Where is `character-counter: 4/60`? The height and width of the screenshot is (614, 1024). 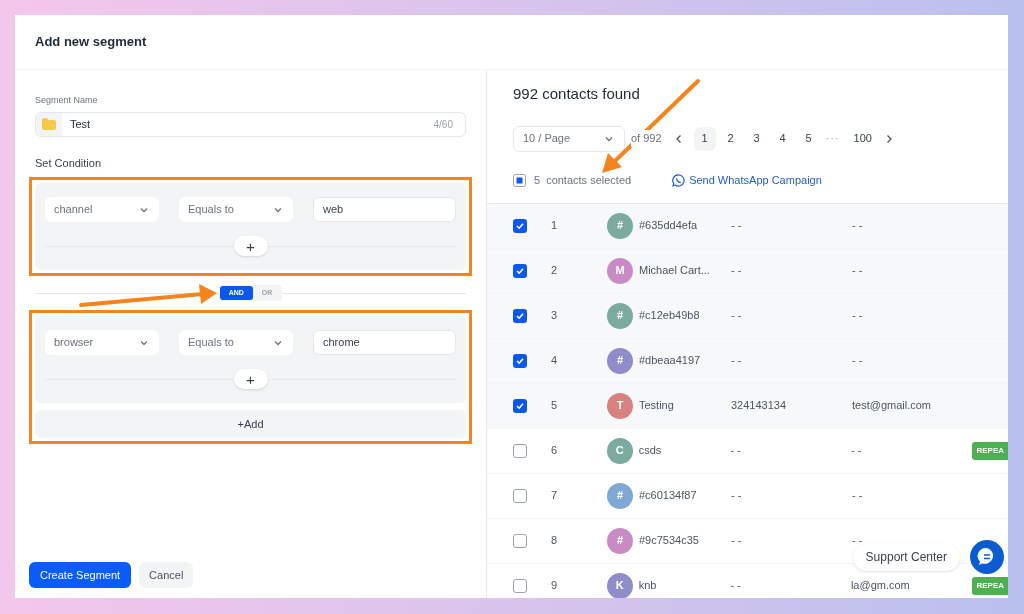 character-counter: 4/60 is located at coordinates (443, 124).